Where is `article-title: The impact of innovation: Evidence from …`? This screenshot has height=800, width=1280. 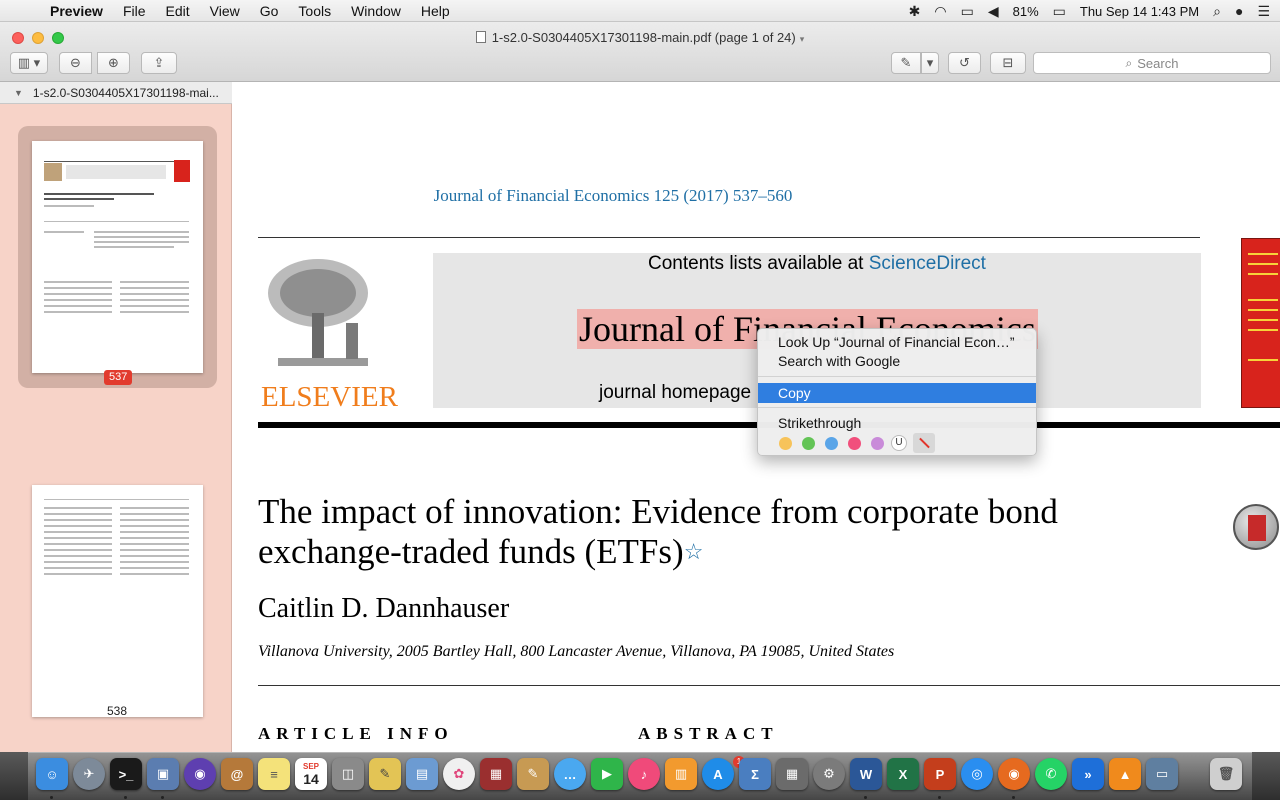 article-title: The impact of innovation: Evidence from … is located at coordinates (708, 532).